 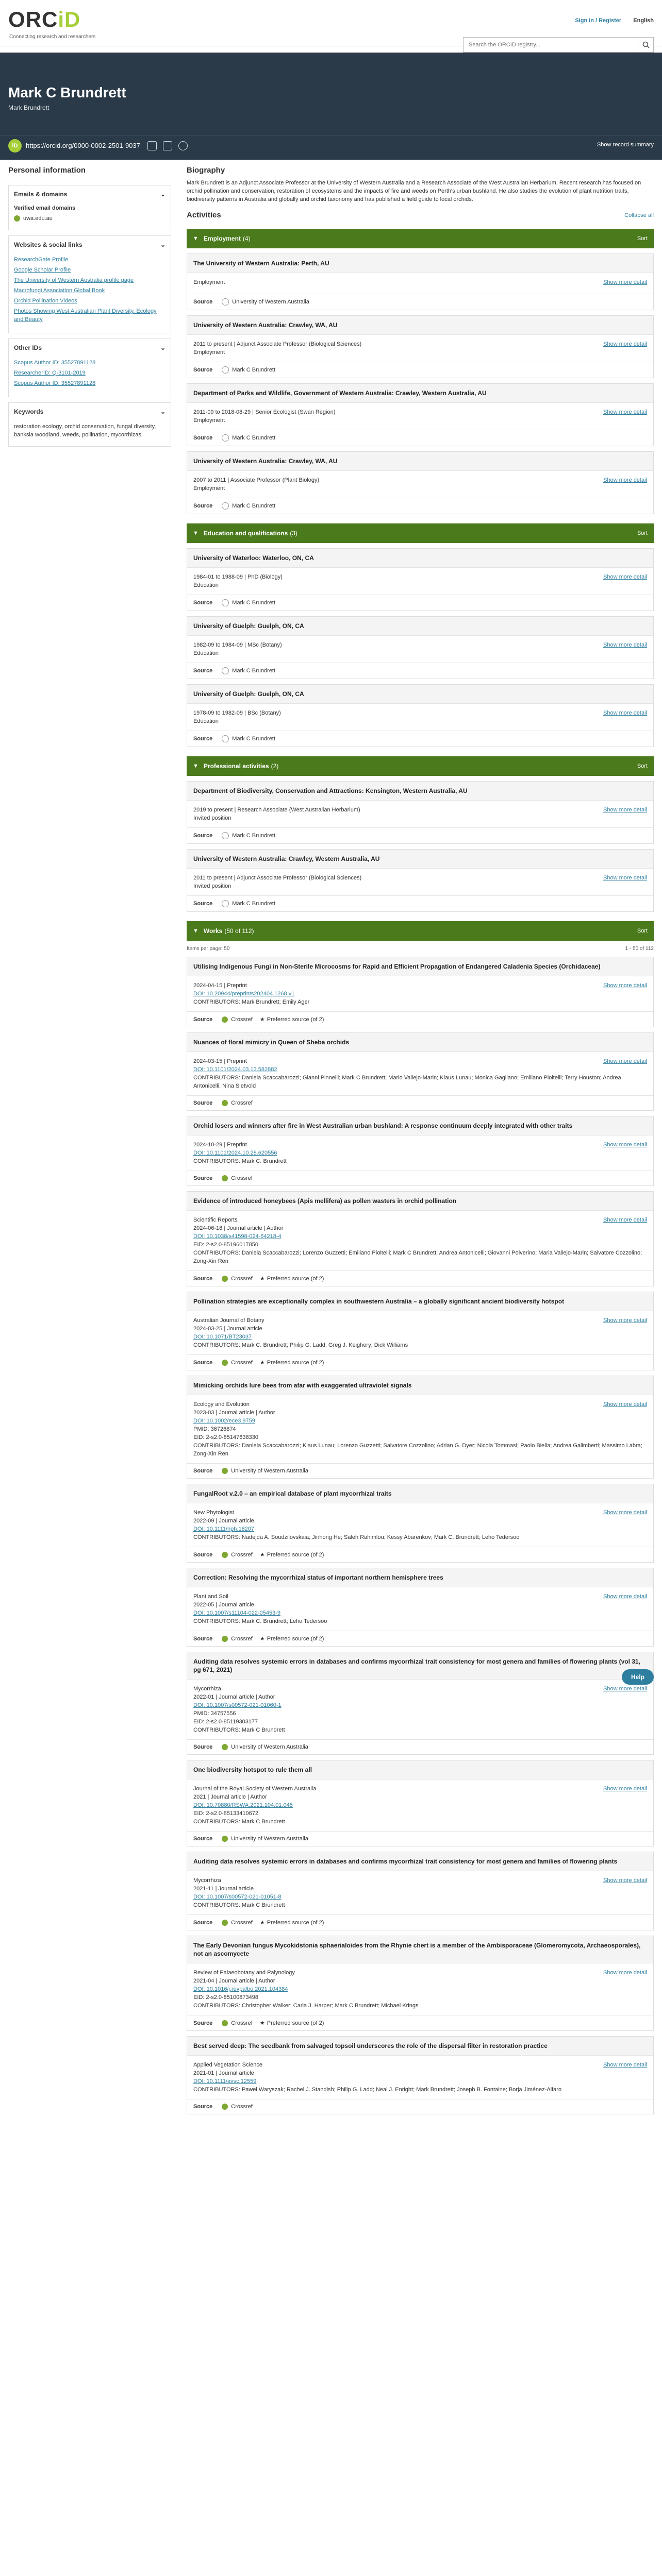 What do you see at coordinates (90, 260) in the screenshot?
I see `website-link: ResearchGate Profile` at bounding box center [90, 260].